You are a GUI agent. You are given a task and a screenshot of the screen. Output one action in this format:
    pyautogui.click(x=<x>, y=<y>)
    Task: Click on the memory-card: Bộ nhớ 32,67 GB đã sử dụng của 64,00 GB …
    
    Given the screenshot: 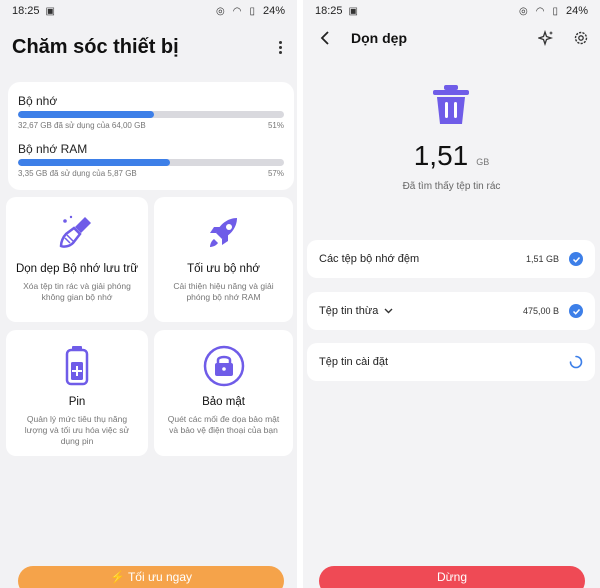 What is the action you would take?
    pyautogui.click(x=151, y=136)
    